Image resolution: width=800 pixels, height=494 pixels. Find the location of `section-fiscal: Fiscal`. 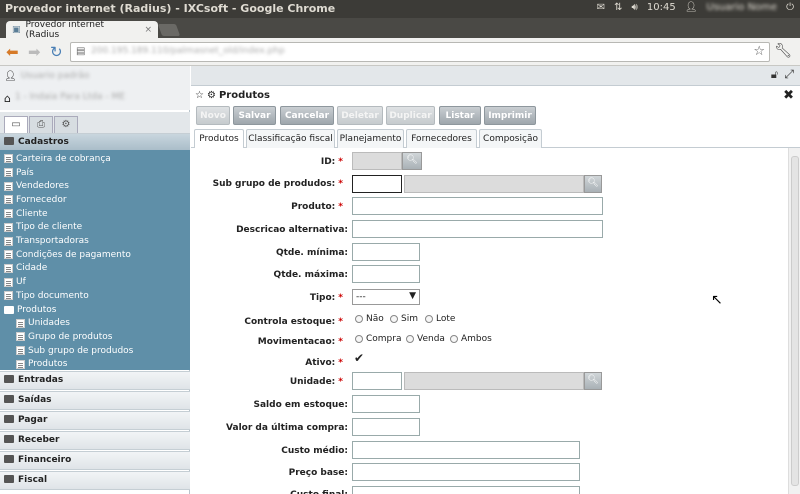

section-fiscal: Fiscal is located at coordinates (95, 480).